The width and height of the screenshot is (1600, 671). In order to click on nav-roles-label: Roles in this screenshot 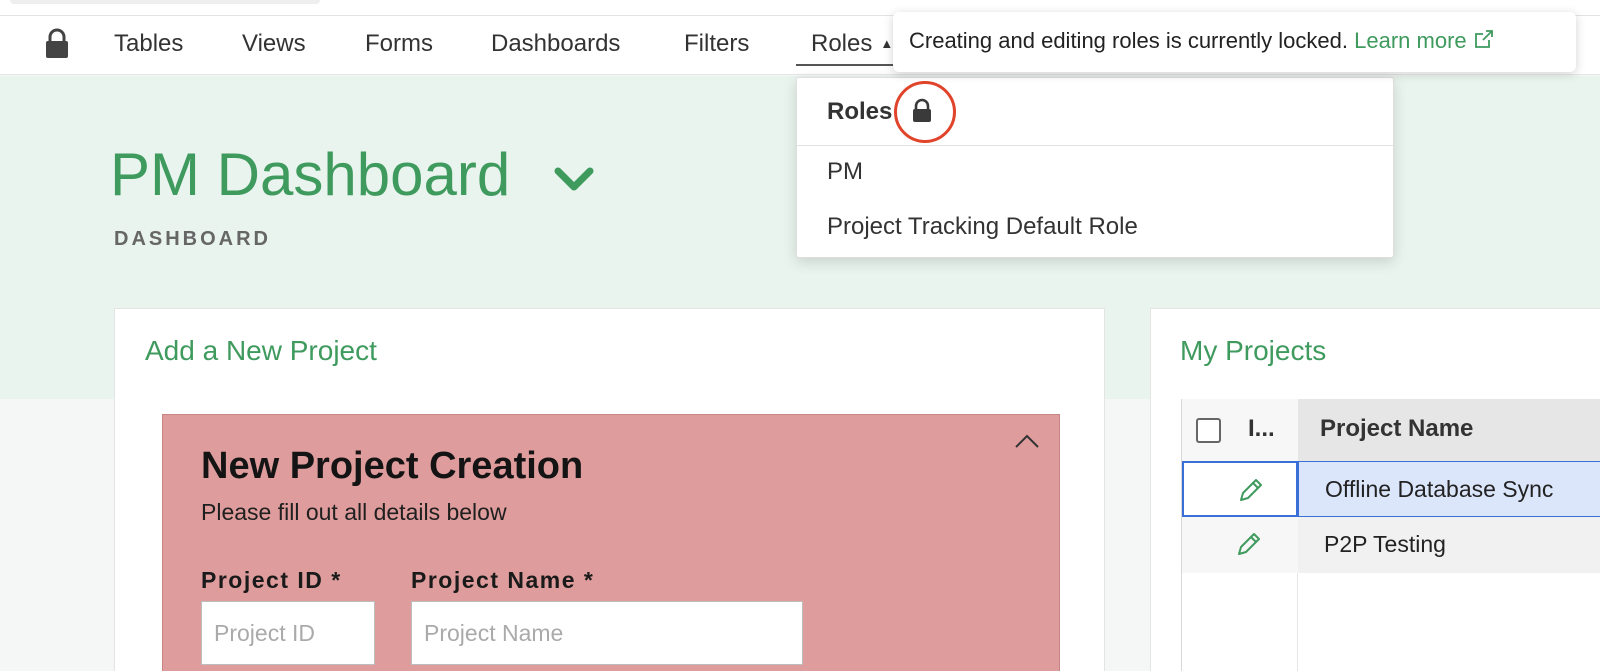, I will do `click(842, 43)`.